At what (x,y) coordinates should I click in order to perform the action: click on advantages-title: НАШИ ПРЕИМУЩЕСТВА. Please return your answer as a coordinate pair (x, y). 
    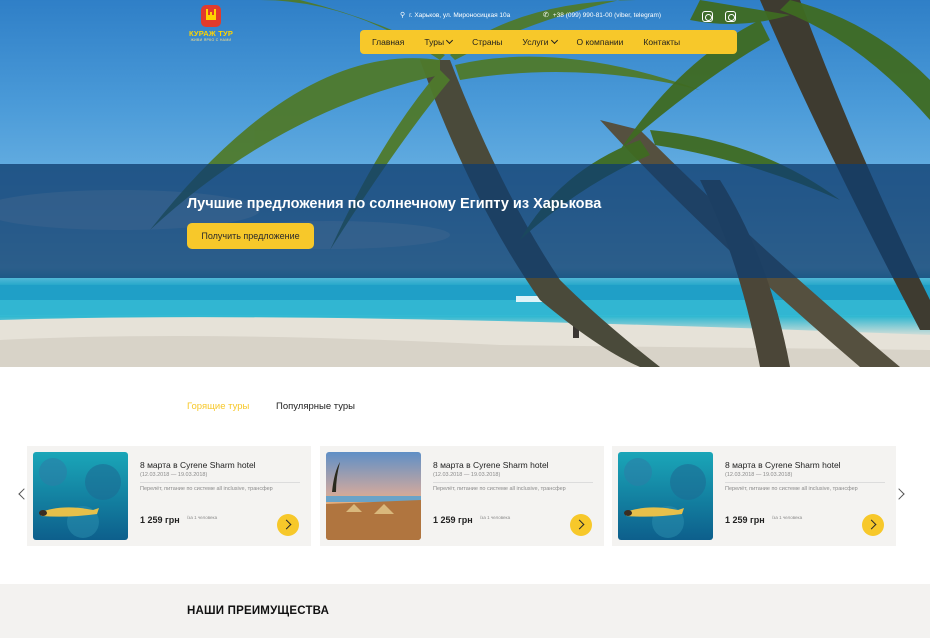
    Looking at the image, I should click on (258, 611).